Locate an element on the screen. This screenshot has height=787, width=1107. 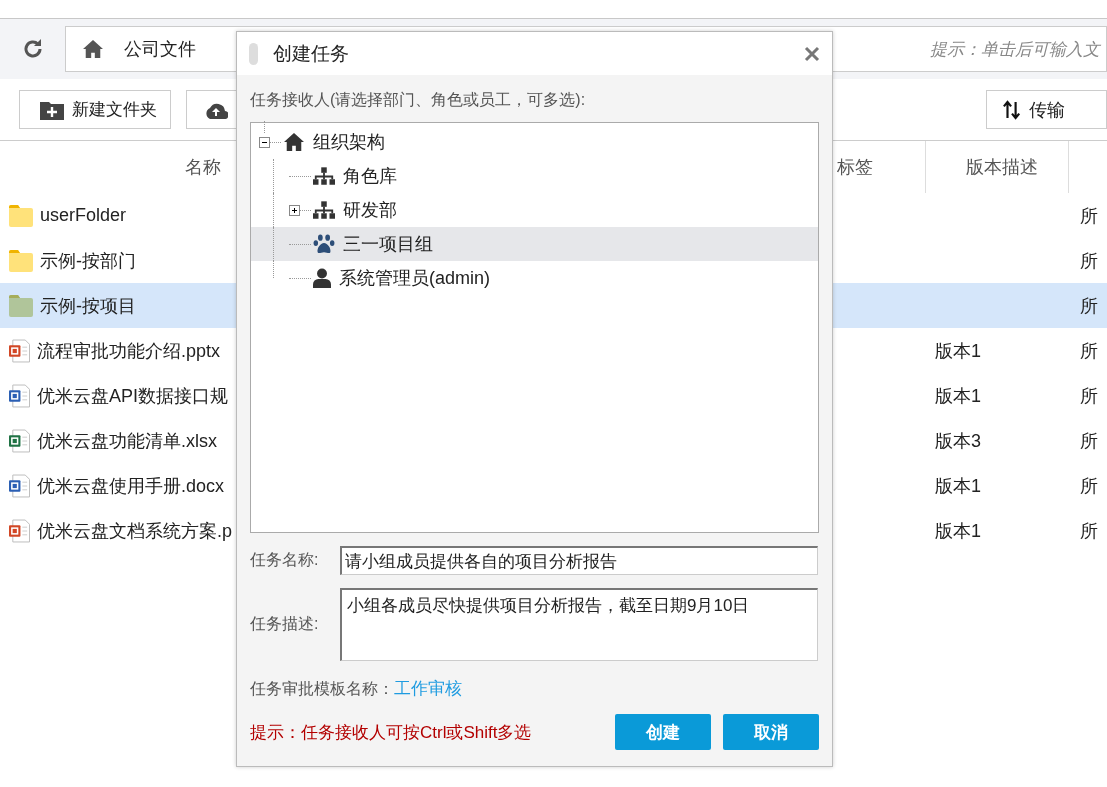
path-text: 公司文件 is located at coordinates (160, 49).